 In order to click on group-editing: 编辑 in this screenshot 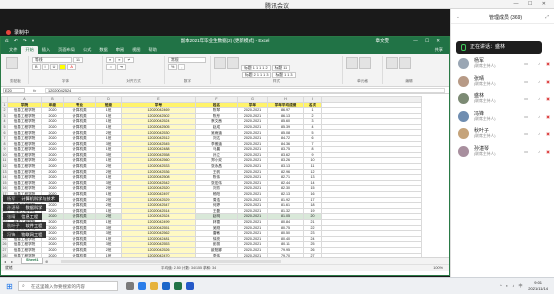, I will do `click(409, 70)`.